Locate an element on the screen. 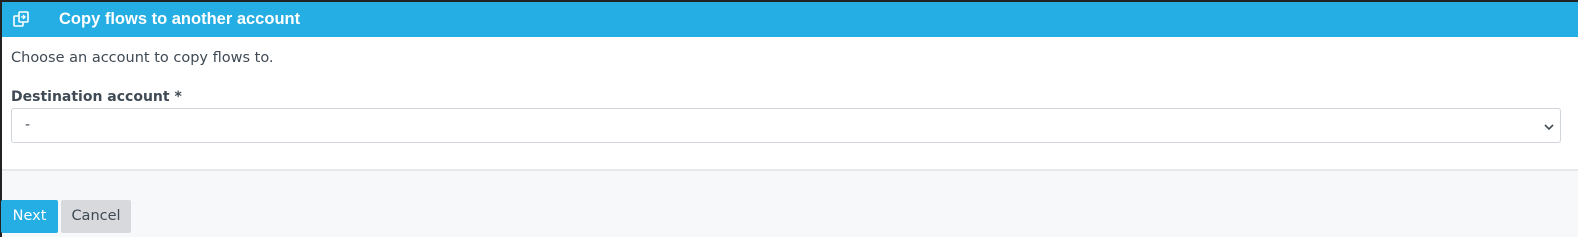  cancel-button: Cancel is located at coordinates (96, 216).